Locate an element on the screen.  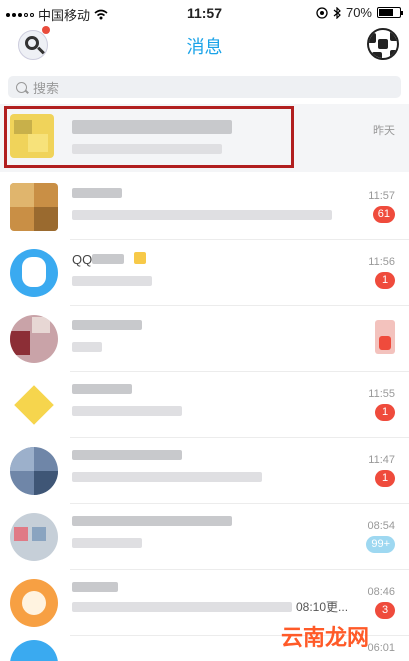
unread-badge: 61 is located at coordinates (383, 214).